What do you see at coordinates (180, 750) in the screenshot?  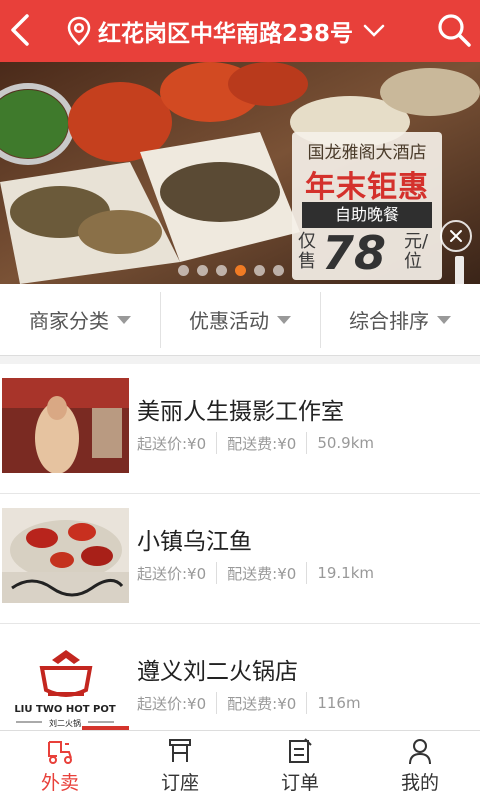 I see `seat-icon` at bounding box center [180, 750].